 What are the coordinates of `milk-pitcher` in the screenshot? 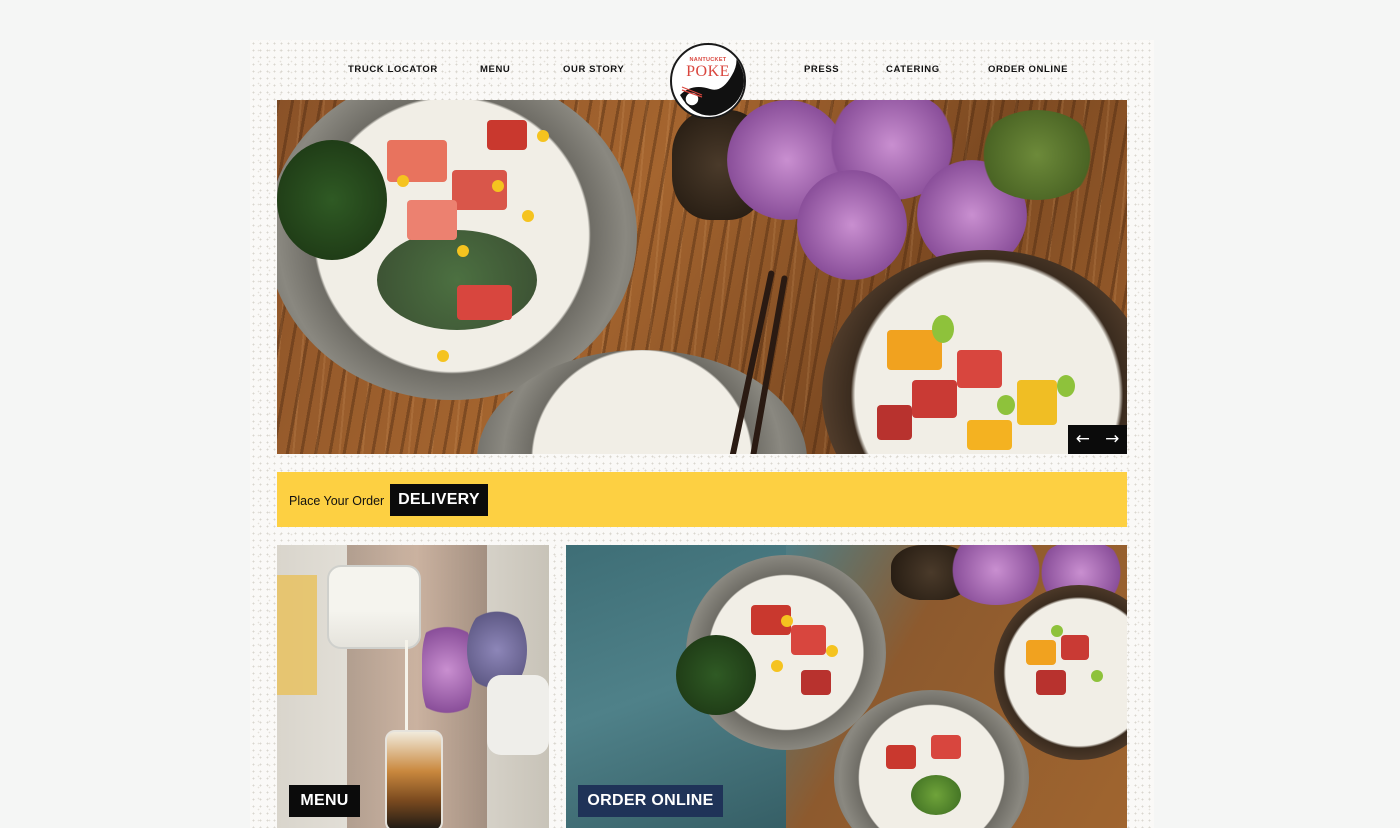 It's located at (374, 607).